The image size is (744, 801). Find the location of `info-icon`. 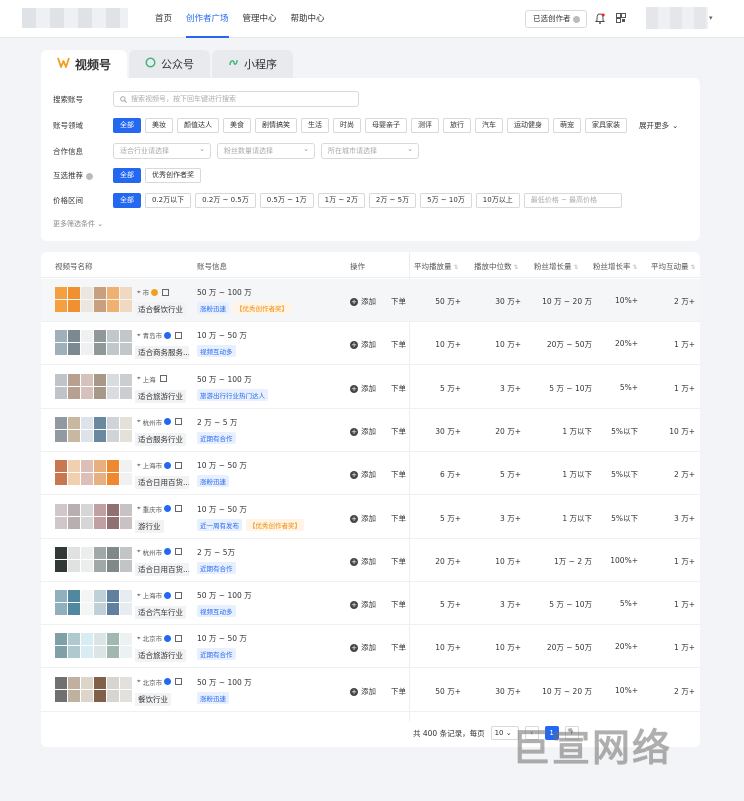

info-icon is located at coordinates (89, 176).